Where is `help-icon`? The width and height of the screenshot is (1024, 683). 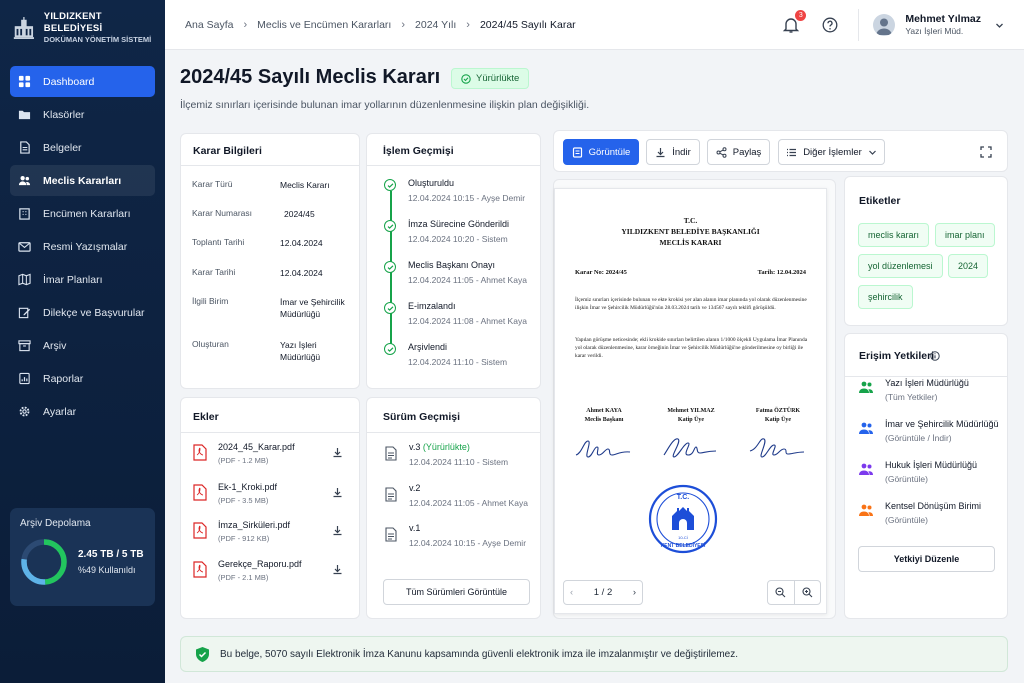
help-icon is located at coordinates (830, 25).